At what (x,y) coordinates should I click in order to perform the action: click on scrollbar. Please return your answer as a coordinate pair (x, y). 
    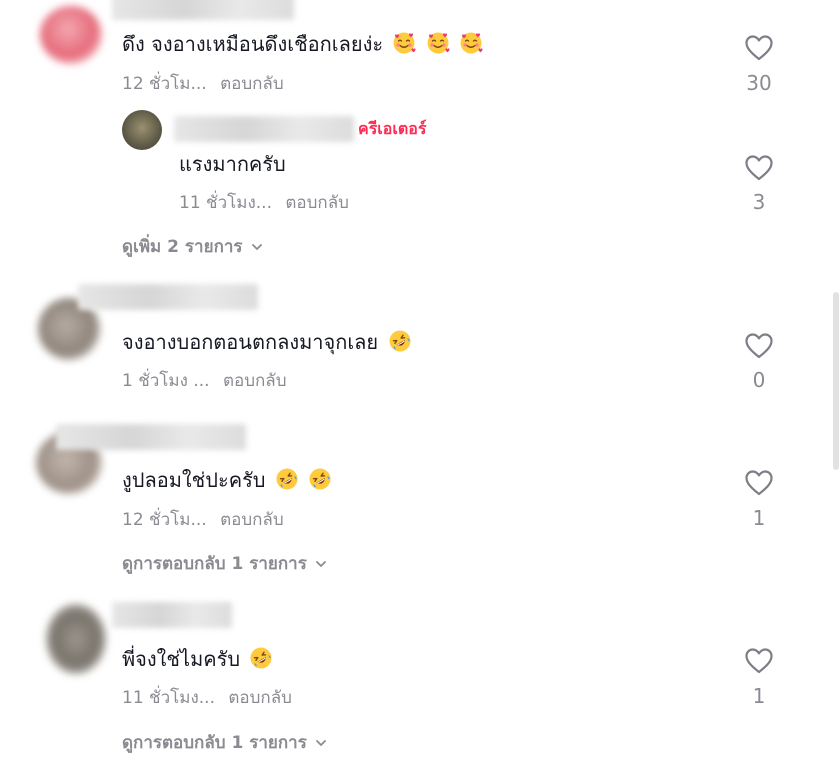
    Looking at the image, I should click on (835, 381).